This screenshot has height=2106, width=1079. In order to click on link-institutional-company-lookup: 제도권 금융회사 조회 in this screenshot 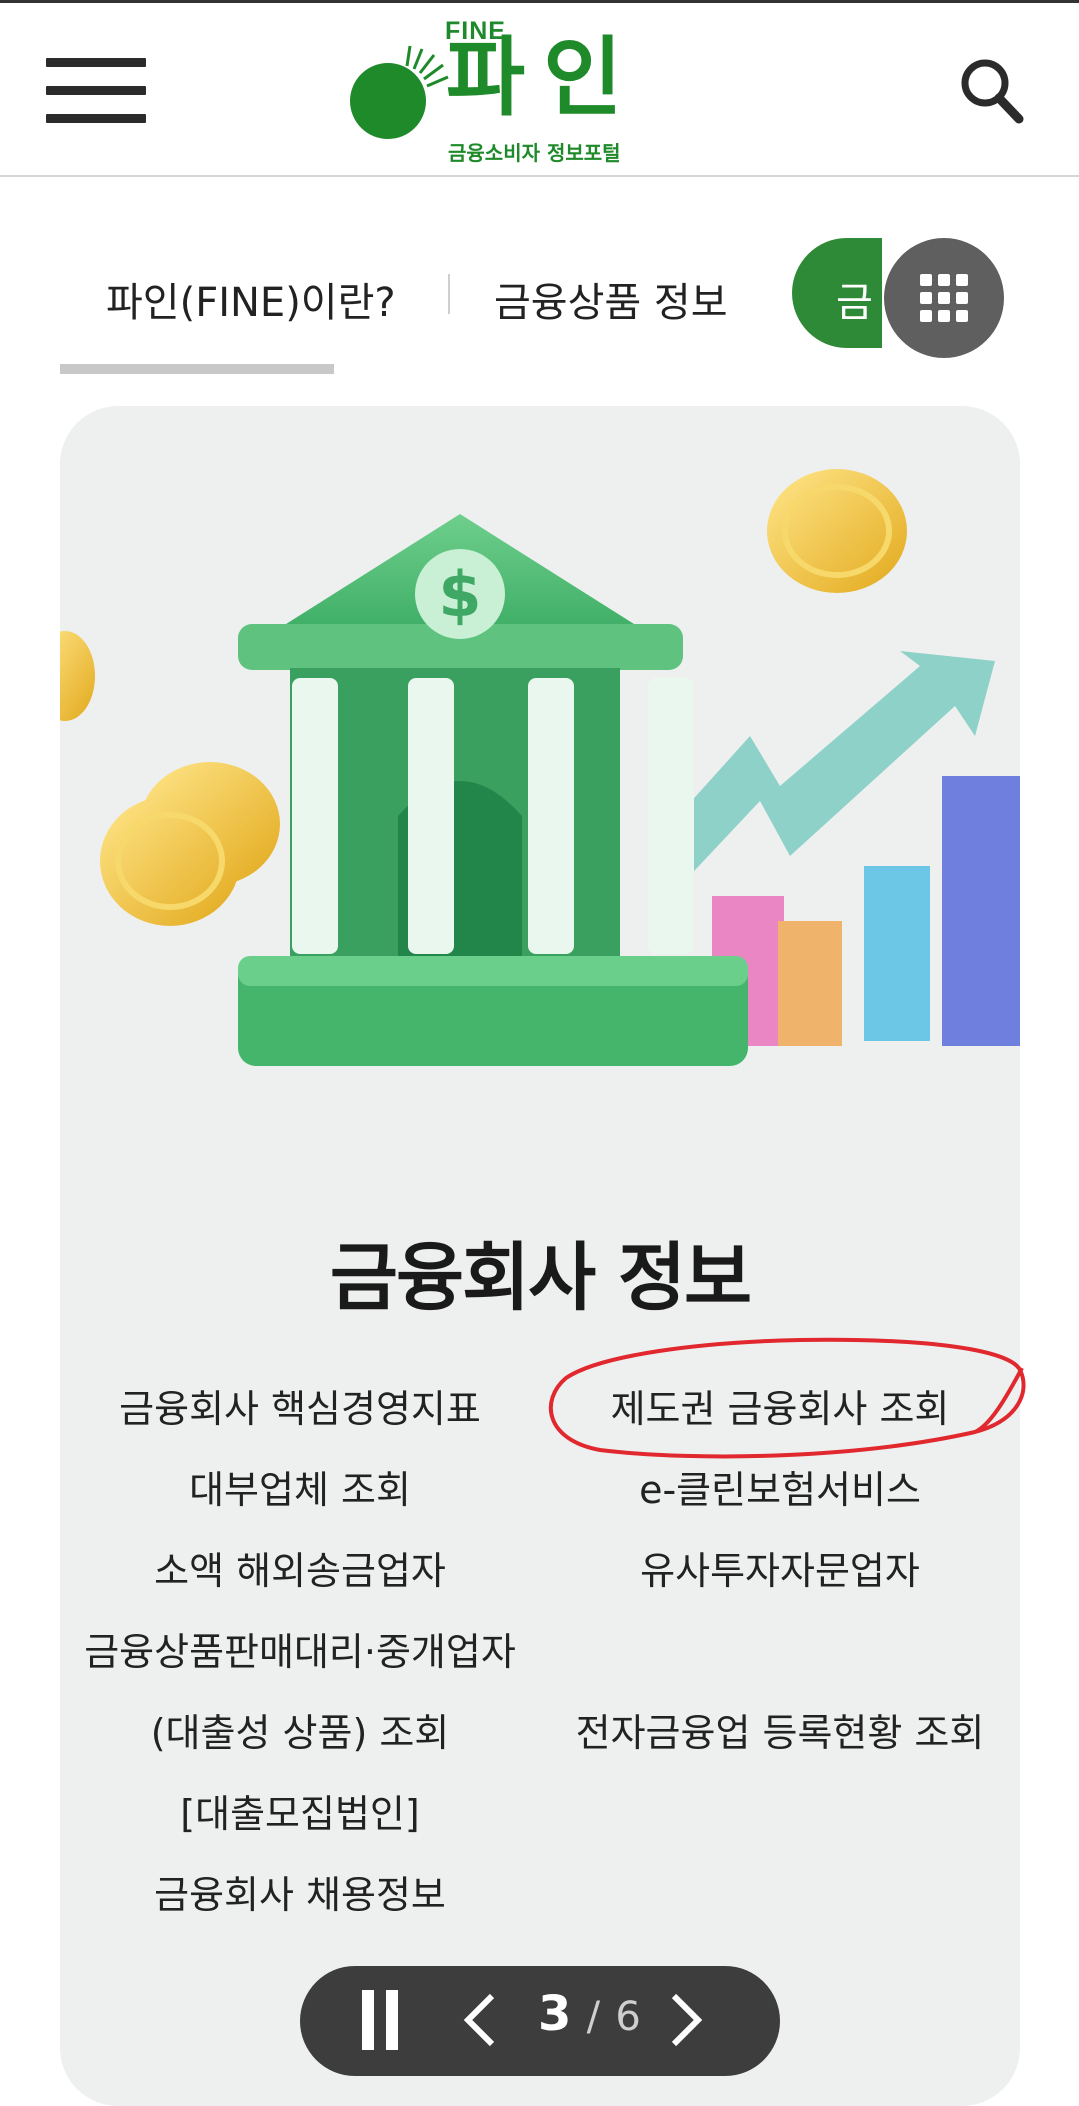, I will do `click(780, 1405)`.